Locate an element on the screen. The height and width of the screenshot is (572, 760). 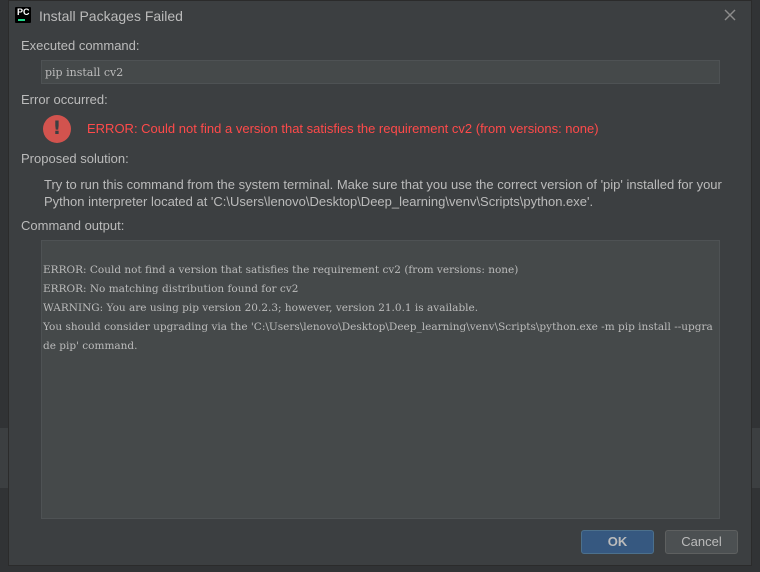
proposed-solution-label: Proposed solution: is located at coordinates (75, 158).